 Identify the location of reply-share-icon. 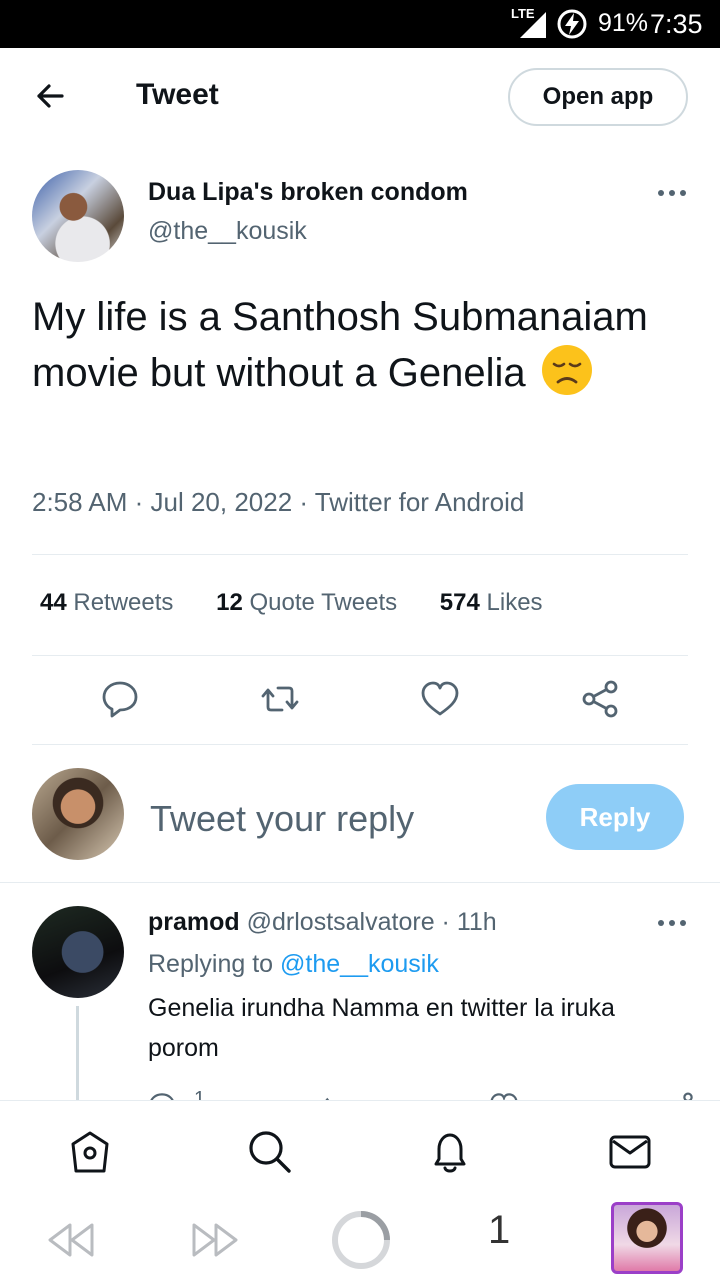
(680, 1095).